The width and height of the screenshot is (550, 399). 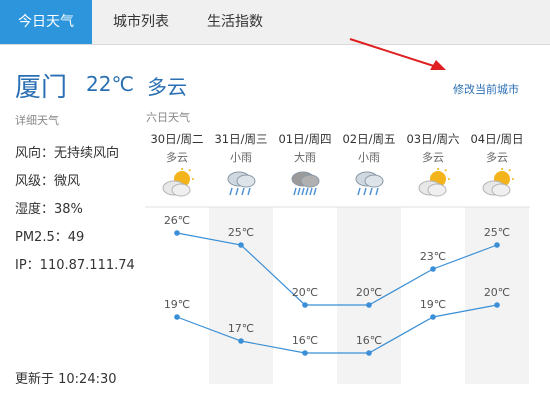 I want to click on low-temp-label: 17℃, so click(x=241, y=328).